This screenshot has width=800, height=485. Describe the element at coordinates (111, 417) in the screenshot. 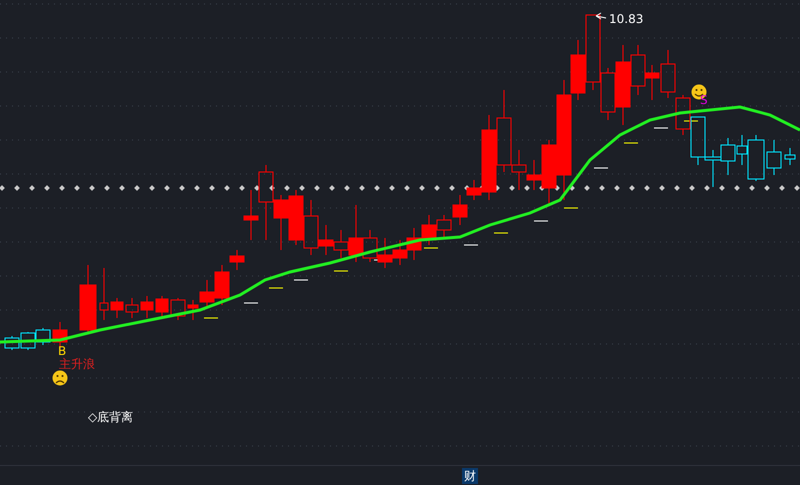

I see `divergence-label: ◇底背离` at that location.